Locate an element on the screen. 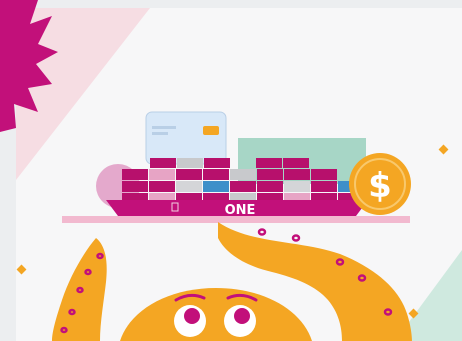  tray-shape is located at coordinates (236, 219).